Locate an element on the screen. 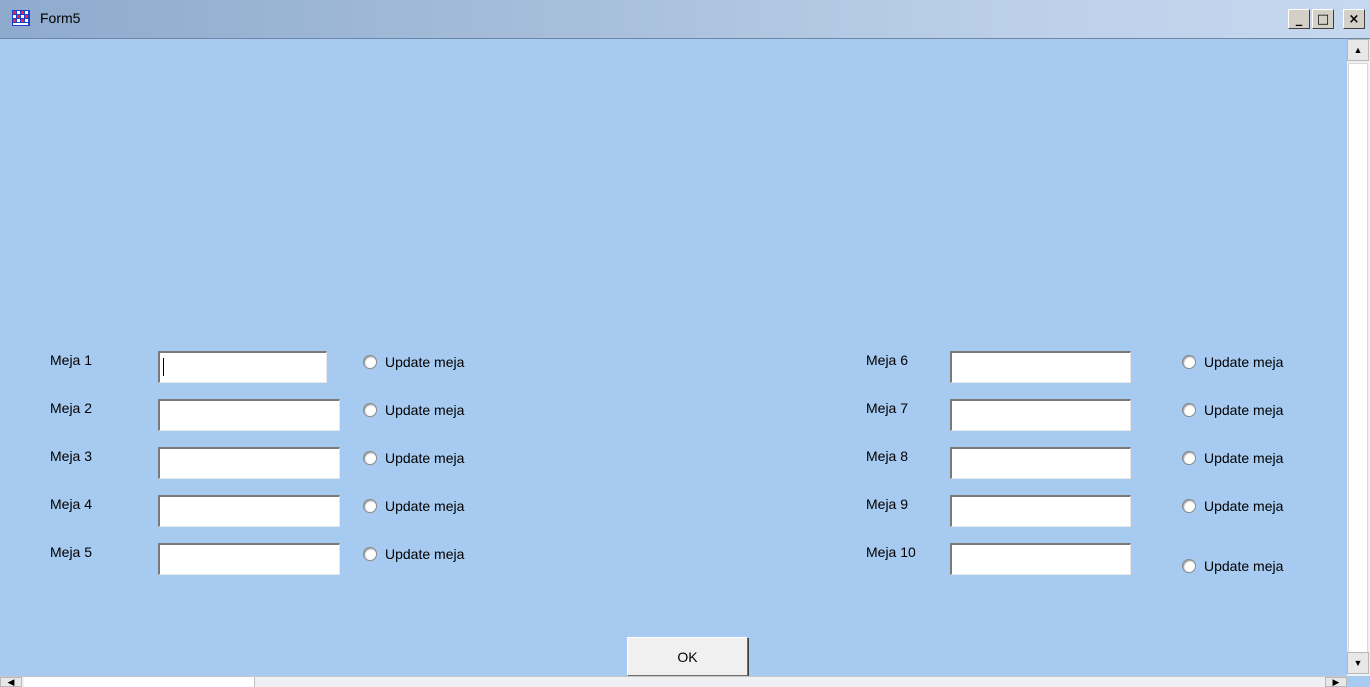  scroll-right-button: ▶ is located at coordinates (1336, 682).